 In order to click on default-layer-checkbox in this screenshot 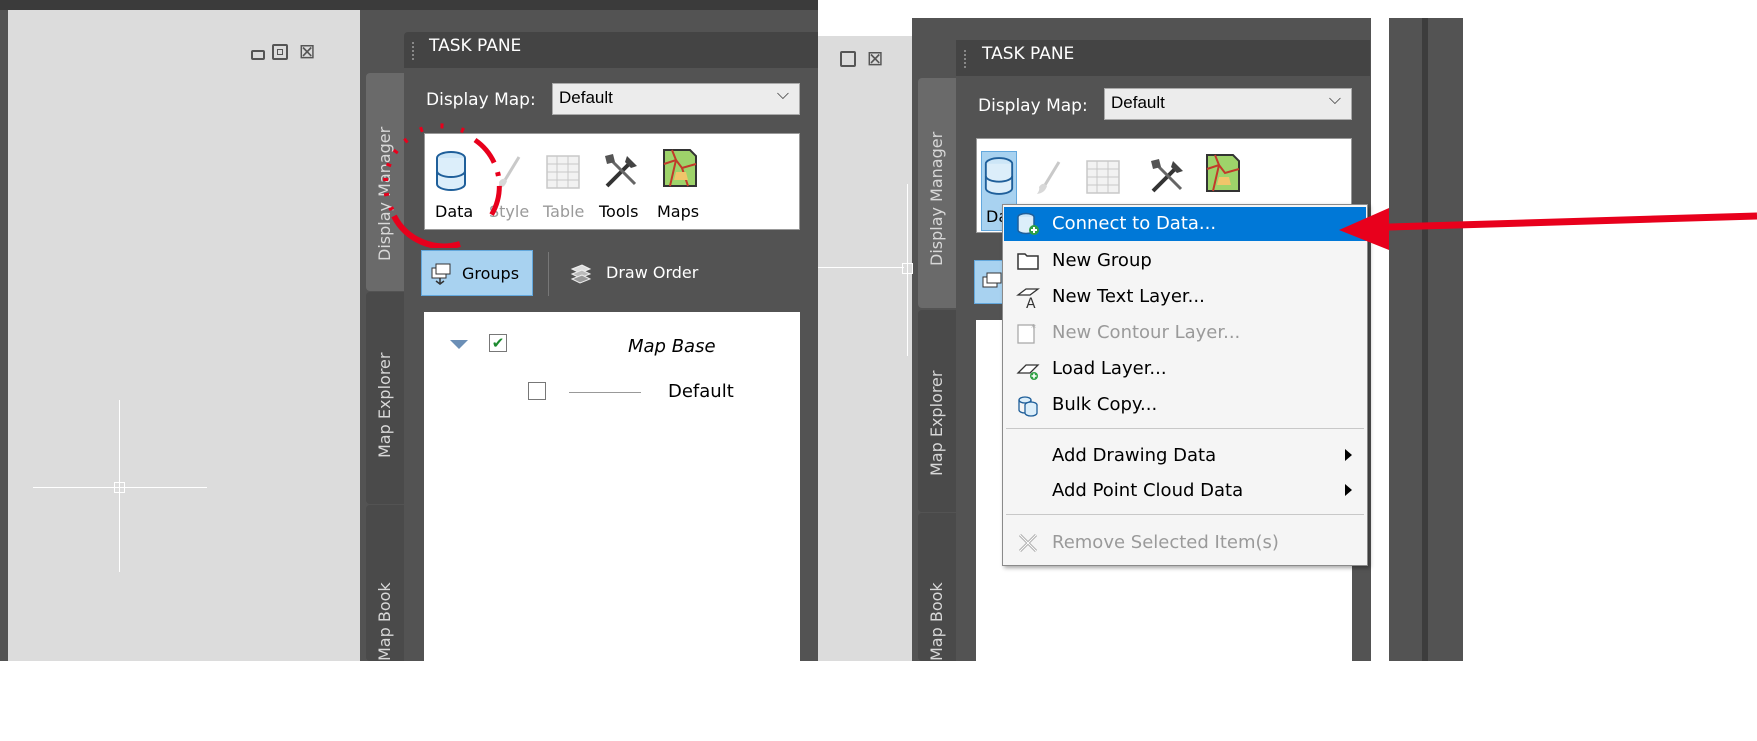, I will do `click(537, 391)`.